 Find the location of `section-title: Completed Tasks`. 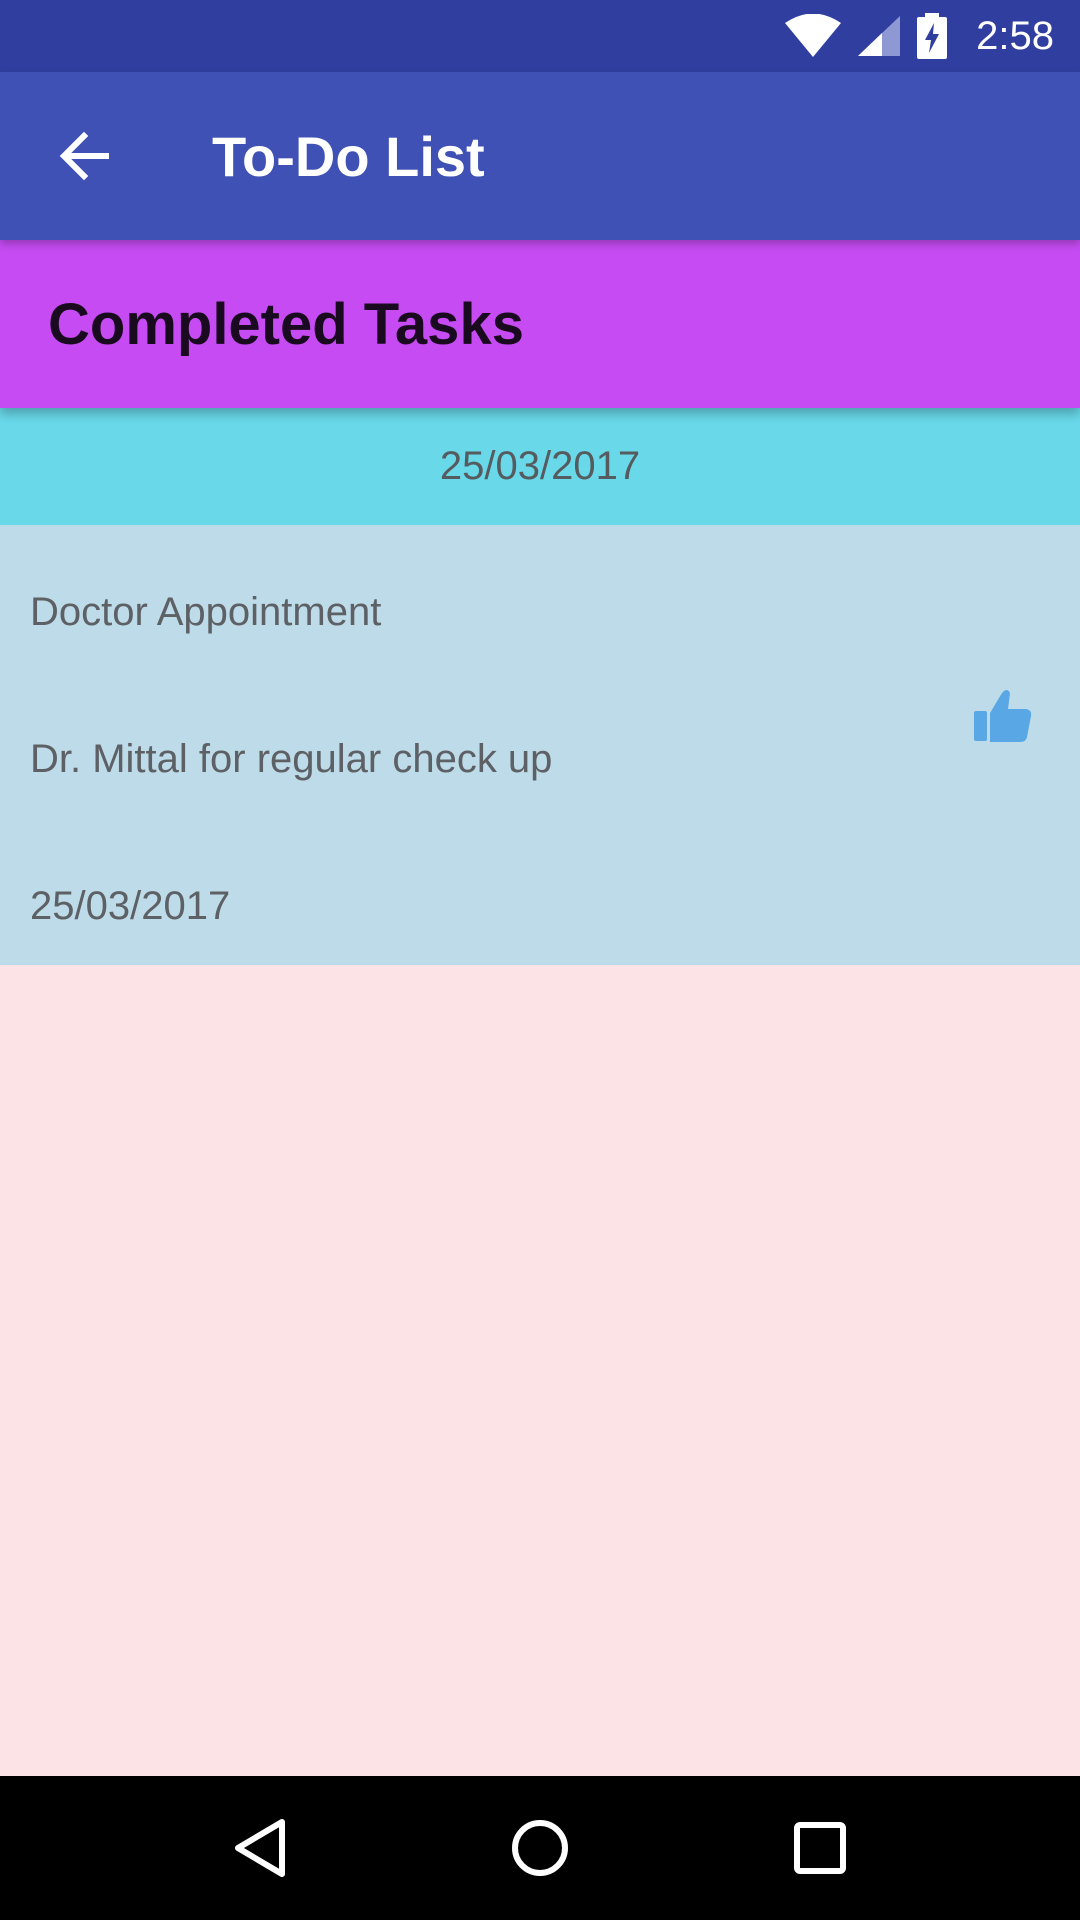

section-title: Completed Tasks is located at coordinates (286, 324).